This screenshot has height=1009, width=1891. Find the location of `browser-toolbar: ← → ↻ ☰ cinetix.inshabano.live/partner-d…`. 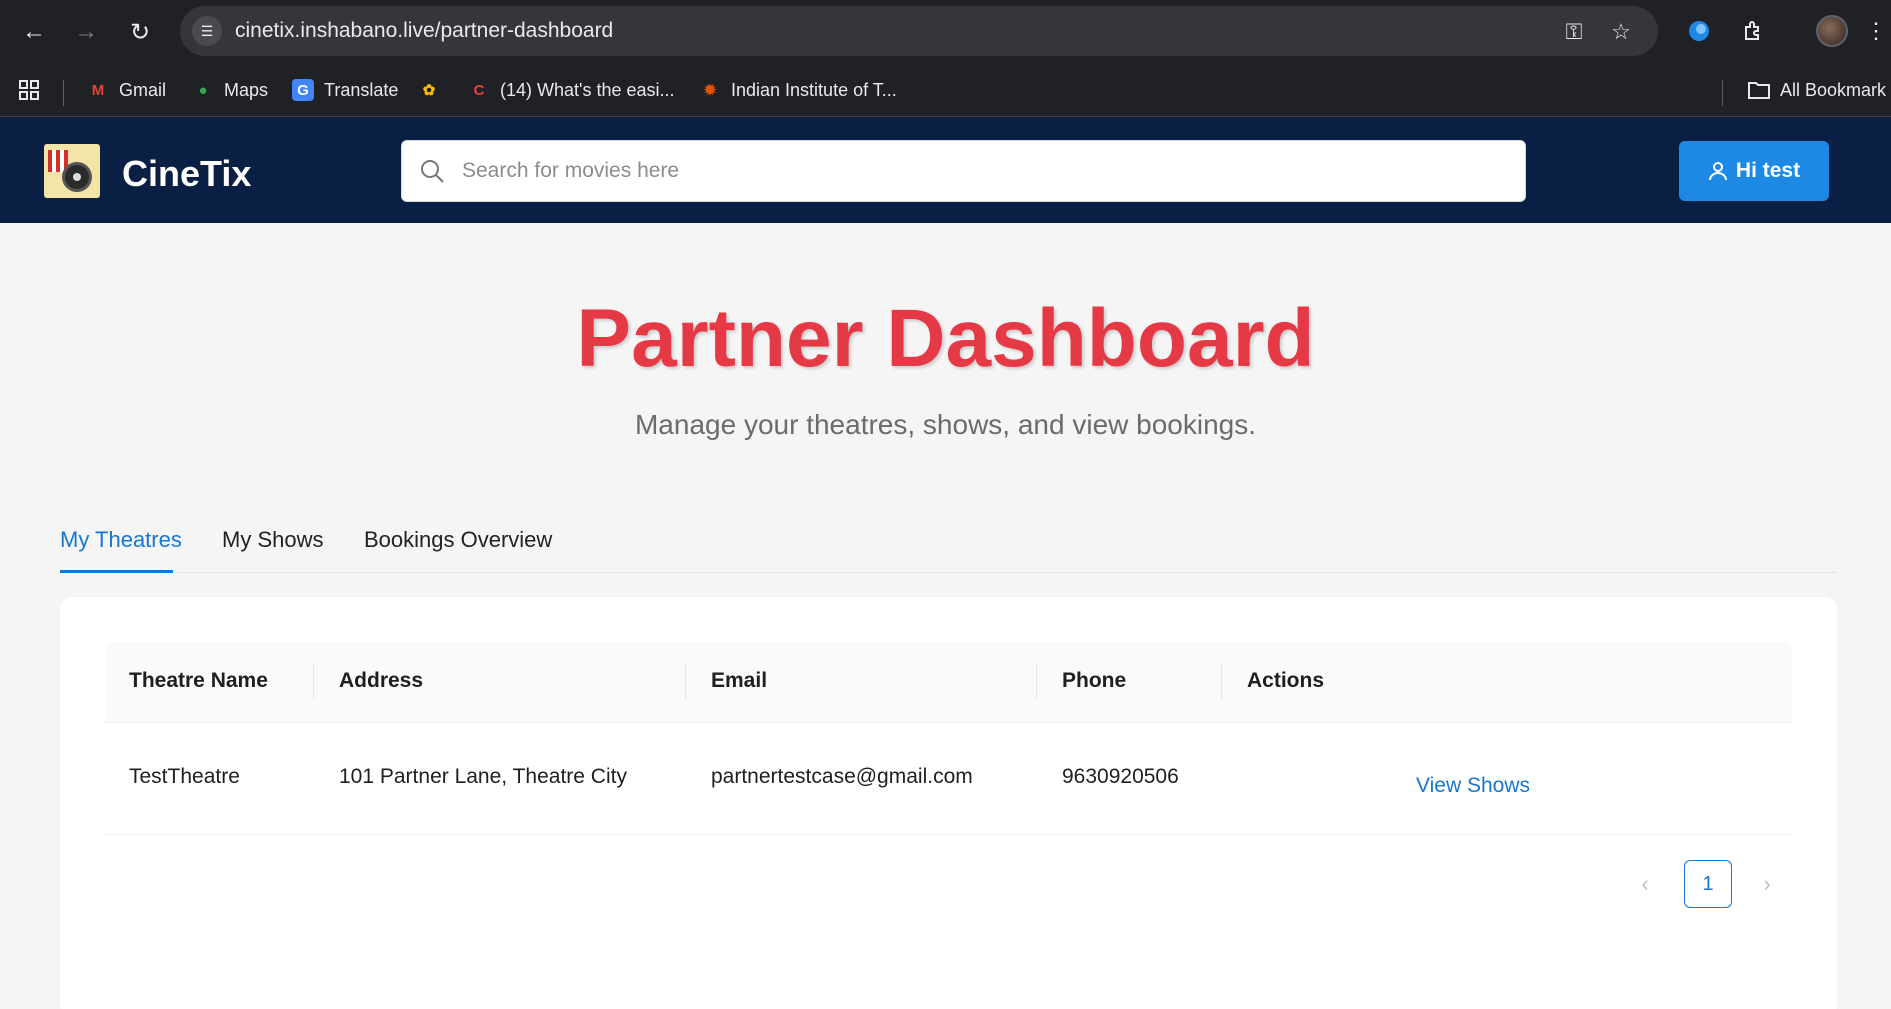

browser-toolbar: ← → ↻ ☰ cinetix.inshabano.live/partner-d… is located at coordinates (945, 31).